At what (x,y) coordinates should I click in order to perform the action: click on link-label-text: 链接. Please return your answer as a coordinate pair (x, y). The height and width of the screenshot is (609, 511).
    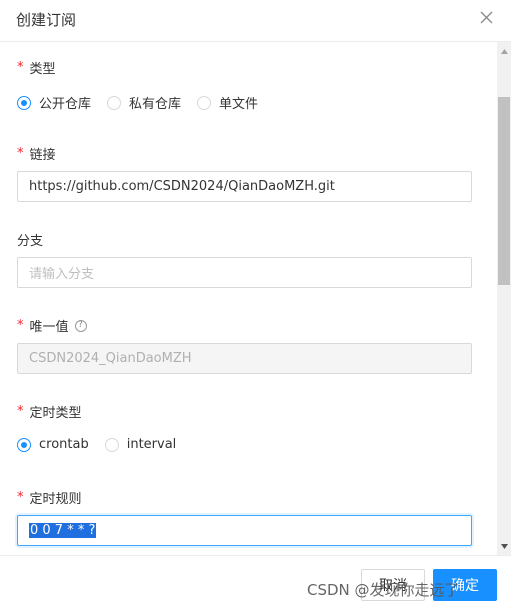
    Looking at the image, I should click on (42, 155).